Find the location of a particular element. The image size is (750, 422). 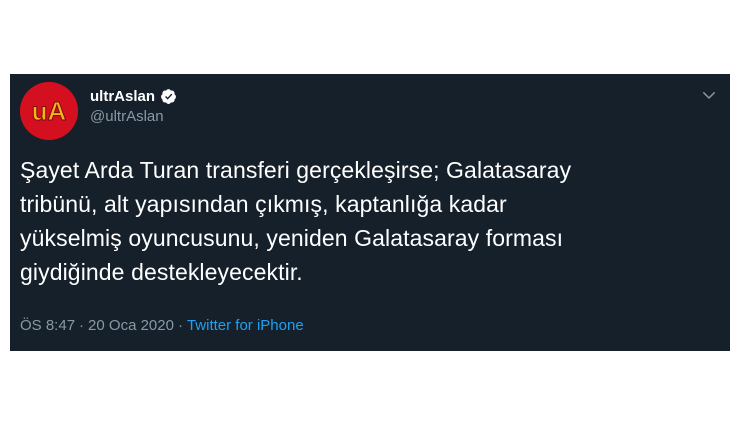

tweet-time: ÖS 8:47 is located at coordinates (47, 325).